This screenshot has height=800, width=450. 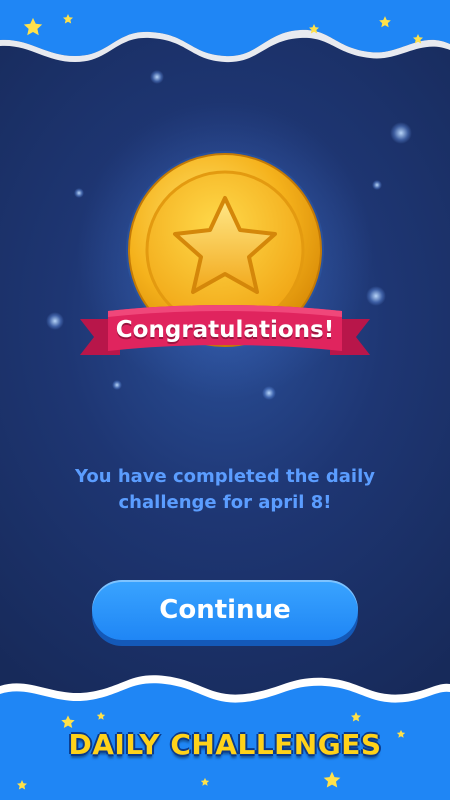 What do you see at coordinates (225, 330) in the screenshot?
I see `congratulations-text: Congratulations!` at bounding box center [225, 330].